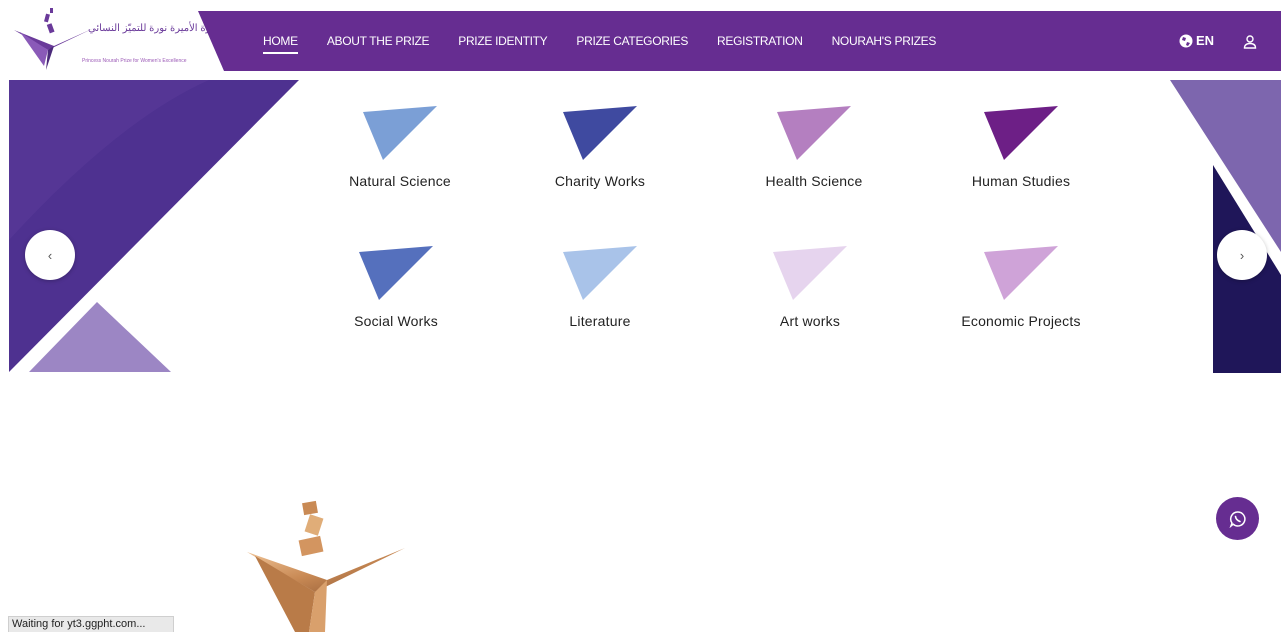 Image resolution: width=1281 pixels, height=632 pixels. I want to click on language-switcher: EN, so click(1196, 40).